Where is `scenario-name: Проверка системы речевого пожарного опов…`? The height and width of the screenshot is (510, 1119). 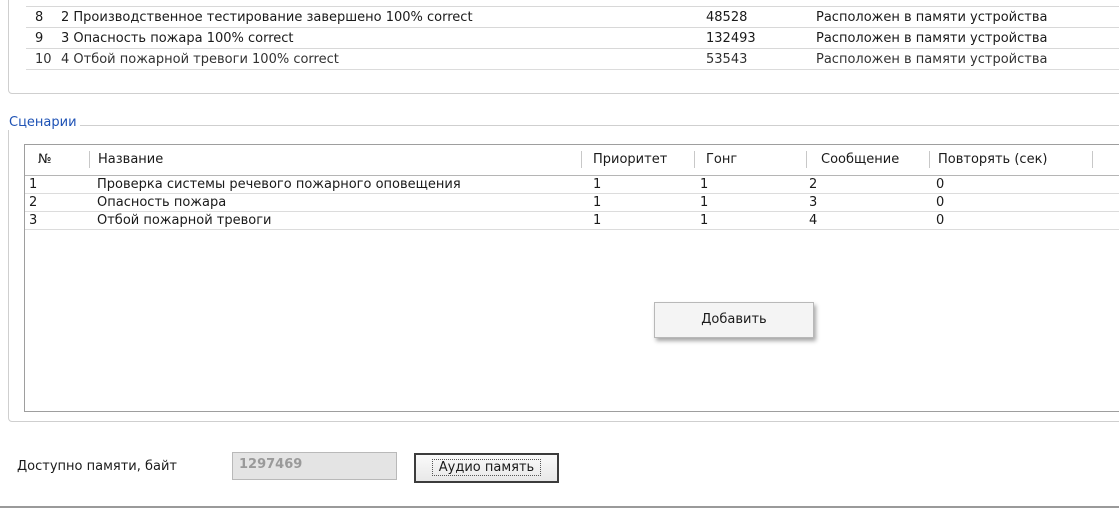 scenario-name: Проверка системы речевого пожарного опов… is located at coordinates (279, 184).